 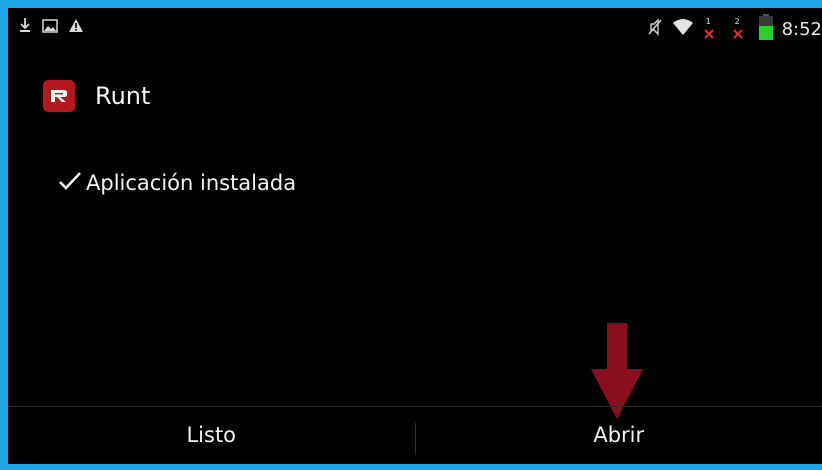 What do you see at coordinates (683, 29) in the screenshot?
I see `wifi-icon` at bounding box center [683, 29].